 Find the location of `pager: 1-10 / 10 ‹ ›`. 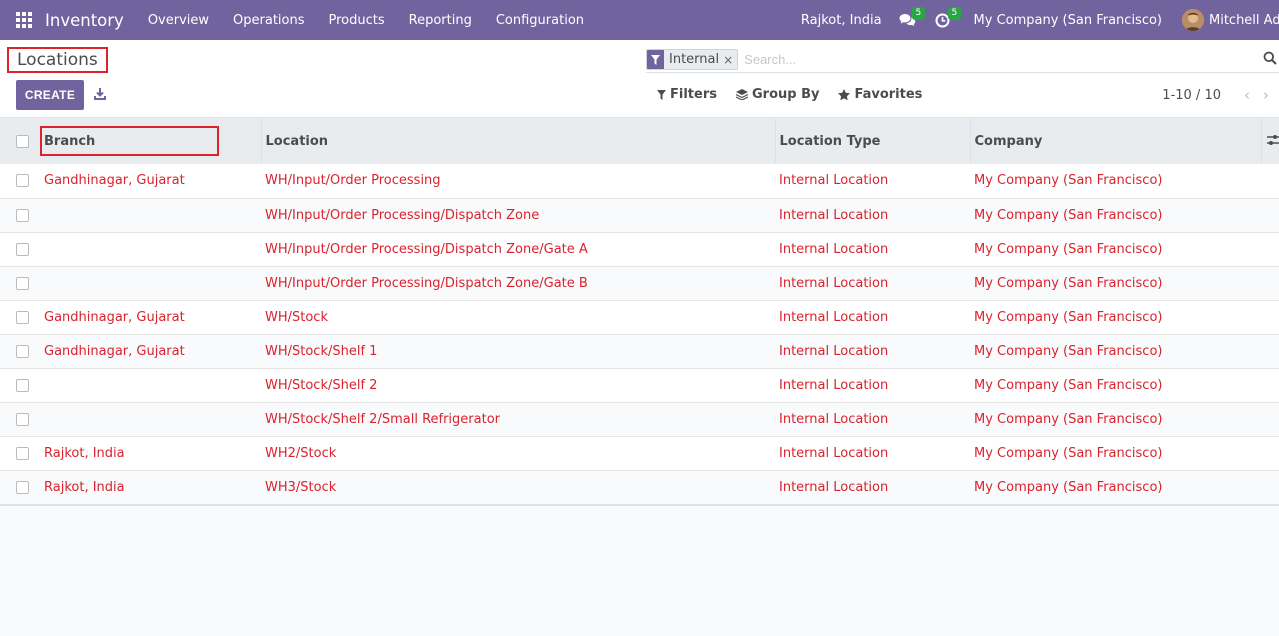

pager: 1-10 / 10 ‹ › is located at coordinates (1217, 95).